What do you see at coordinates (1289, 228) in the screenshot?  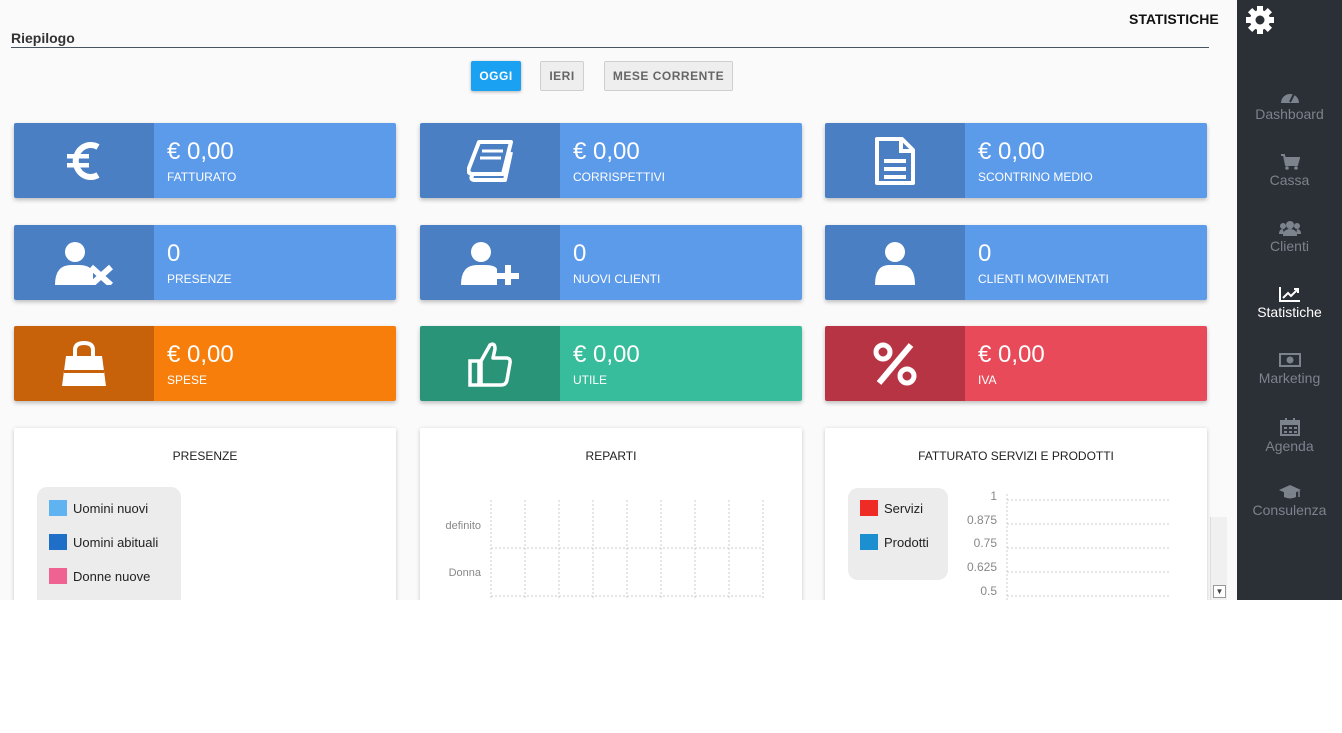 I see `users-icon` at bounding box center [1289, 228].